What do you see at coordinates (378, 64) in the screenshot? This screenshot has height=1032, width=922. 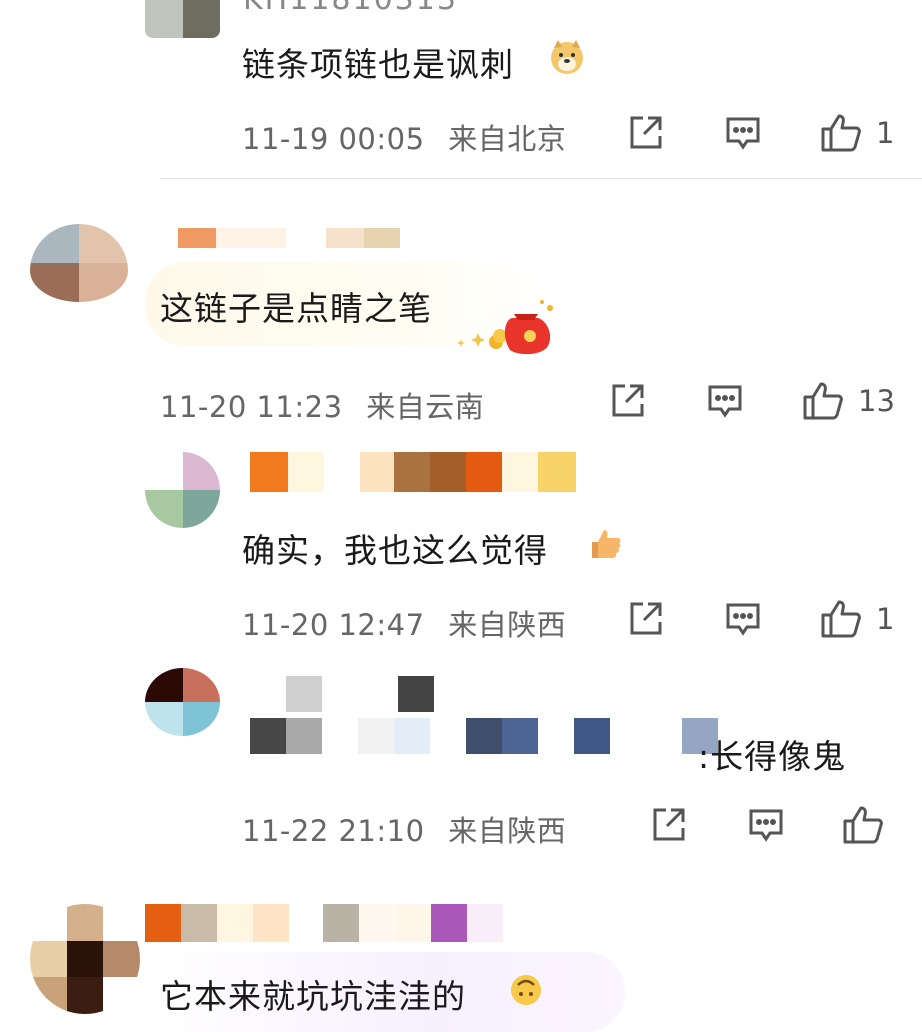 I see `comment-text: 链条项链也是讽刺` at bounding box center [378, 64].